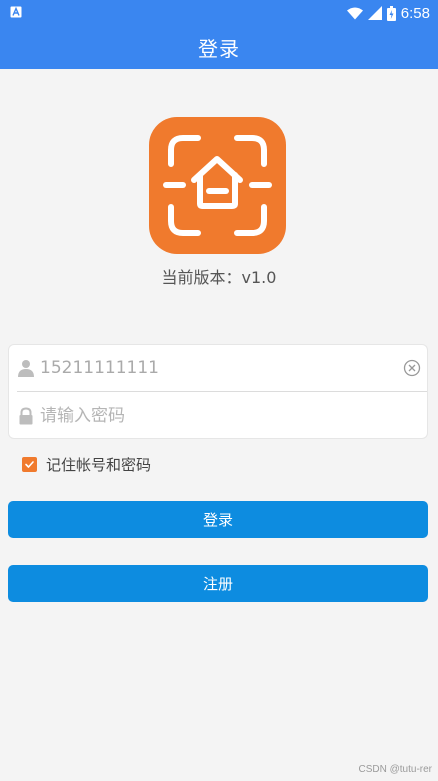  What do you see at coordinates (218, 583) in the screenshot?
I see `register-button: 注册` at bounding box center [218, 583].